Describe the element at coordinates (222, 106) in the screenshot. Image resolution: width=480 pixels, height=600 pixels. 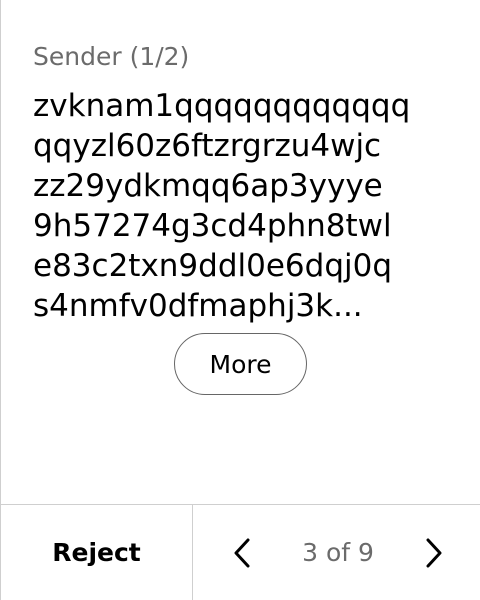
I see `sender-address-line: zvknam1qqqqqqqqqqqq` at that location.